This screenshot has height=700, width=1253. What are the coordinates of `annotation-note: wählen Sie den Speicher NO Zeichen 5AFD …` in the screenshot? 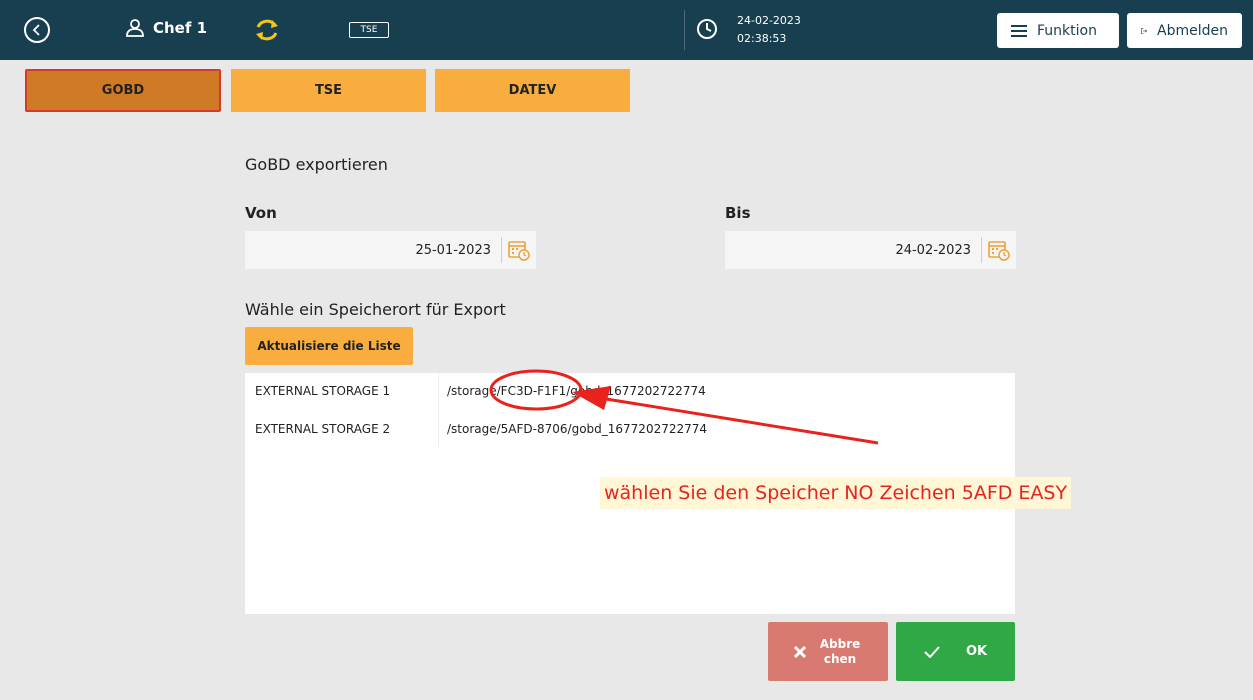 It's located at (836, 493).